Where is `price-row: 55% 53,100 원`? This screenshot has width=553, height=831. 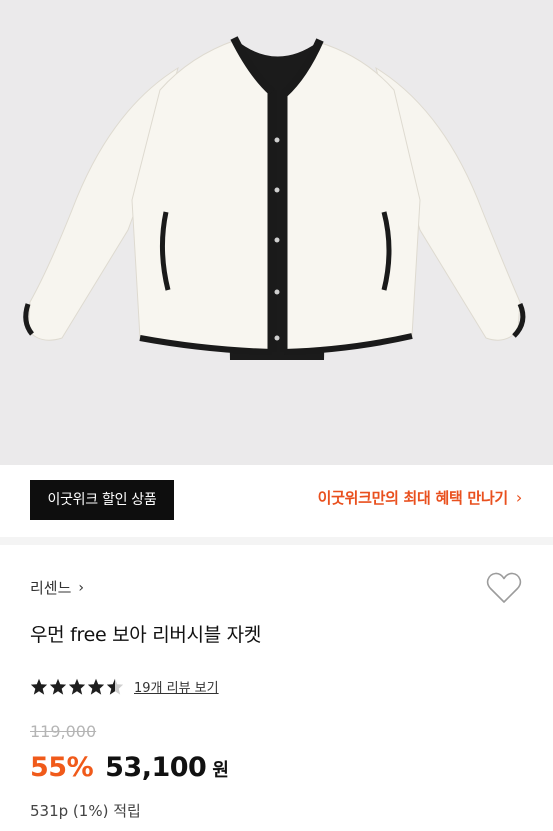 price-row: 55% 53,100 원 is located at coordinates (129, 767).